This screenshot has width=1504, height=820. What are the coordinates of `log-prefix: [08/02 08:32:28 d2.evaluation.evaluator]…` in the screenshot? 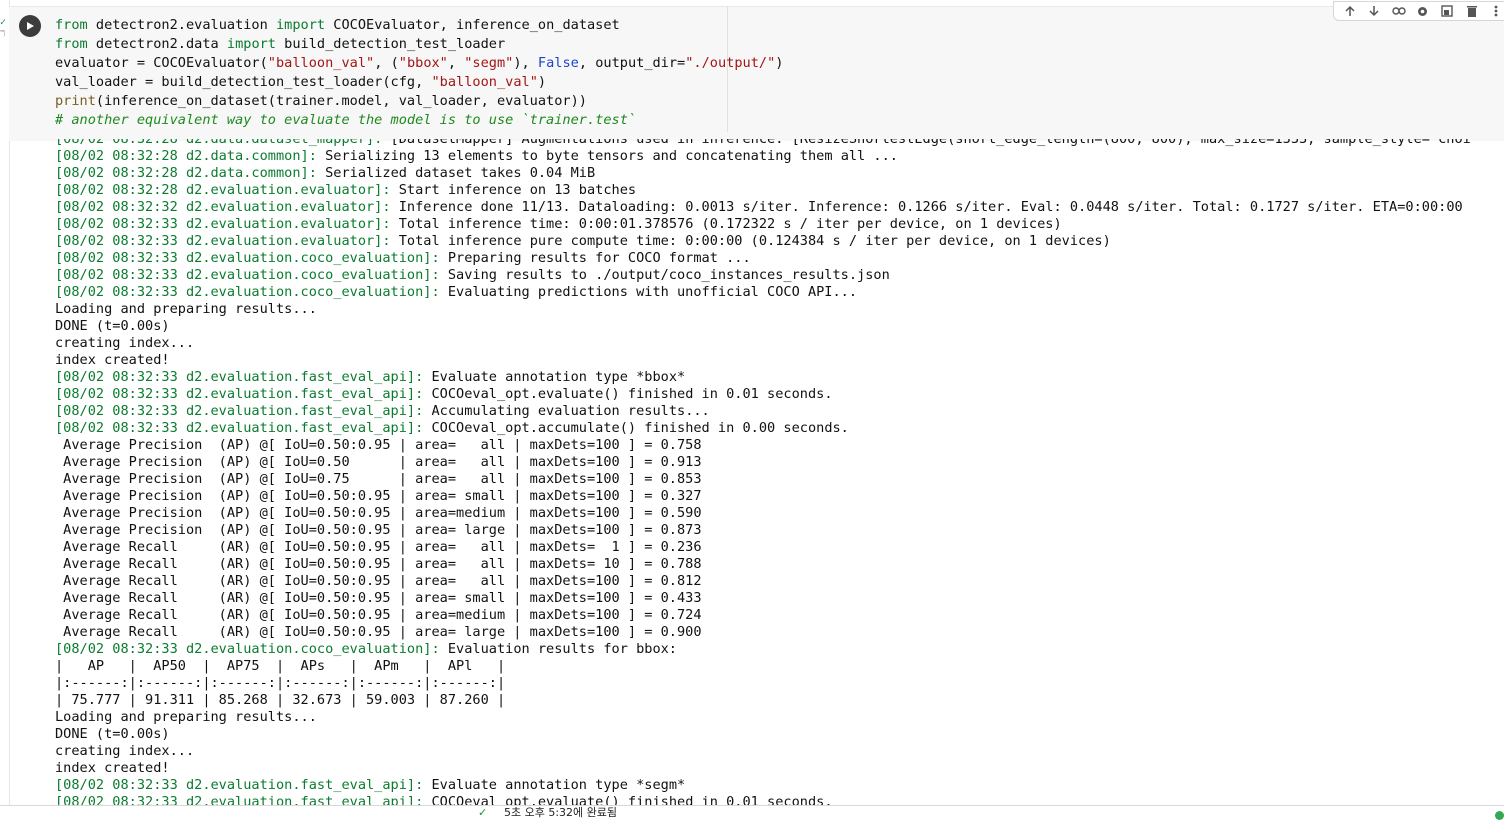 It's located at (223, 190).